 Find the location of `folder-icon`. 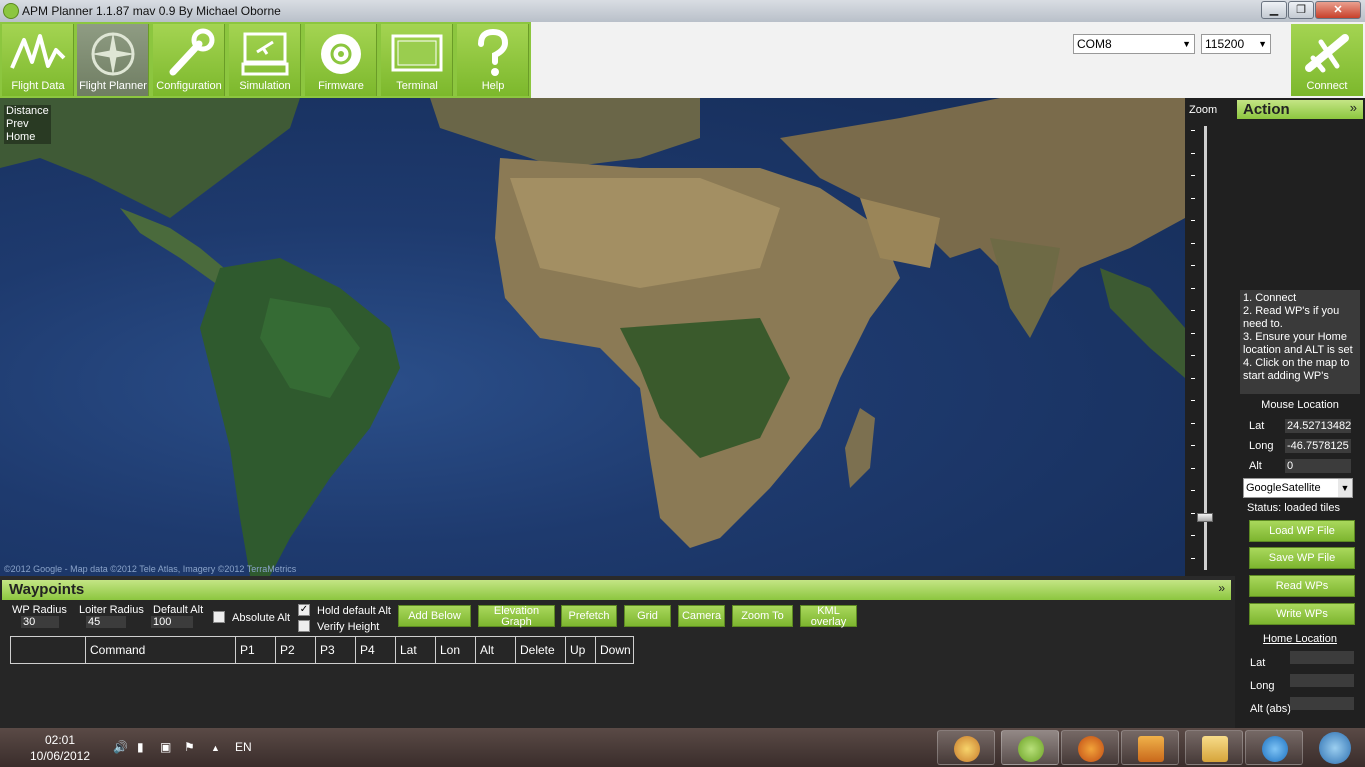

folder-icon is located at coordinates (1215, 749).